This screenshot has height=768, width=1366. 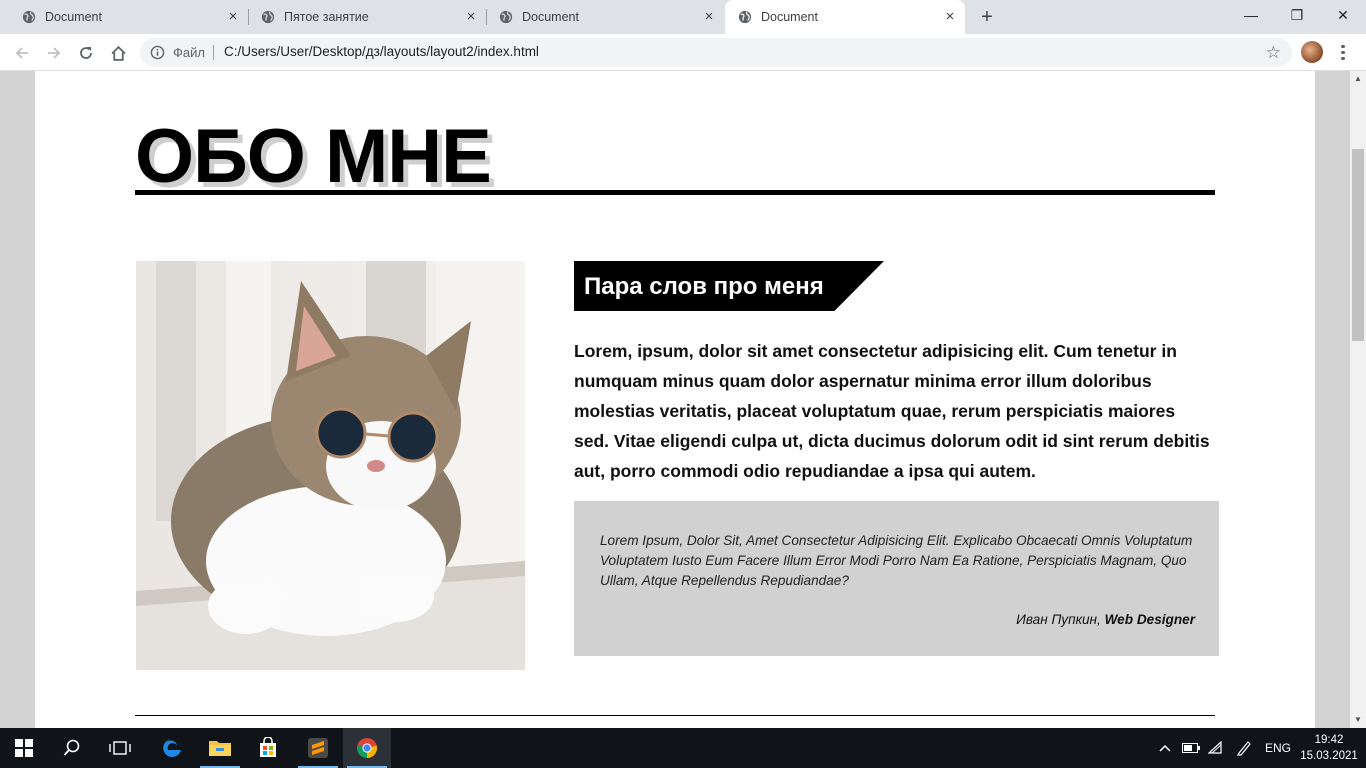 I want to click on kebab-icon, so click(x=1343, y=52).